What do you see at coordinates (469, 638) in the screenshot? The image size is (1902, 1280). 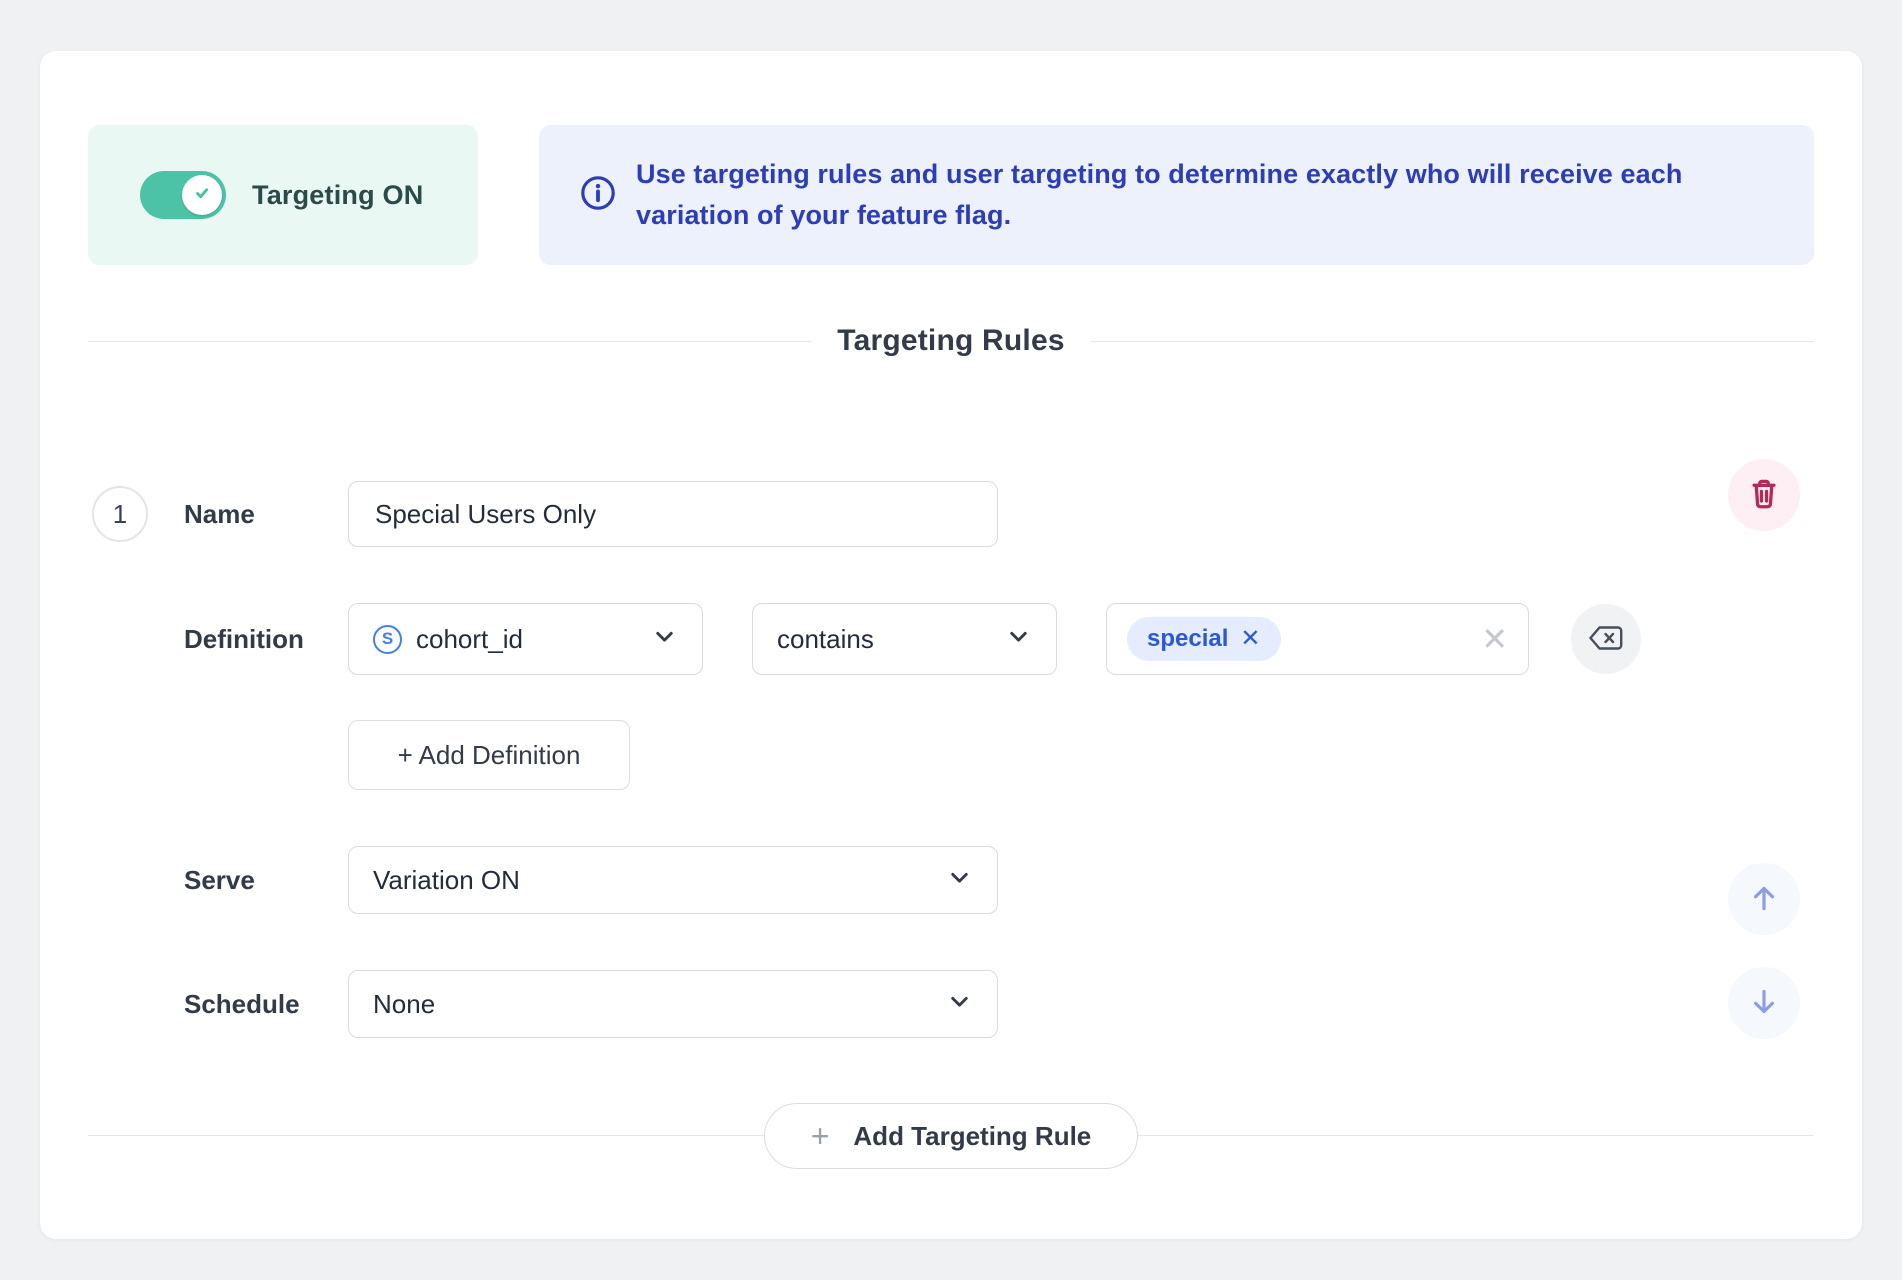 I see `definition-field-text: cohort_id` at bounding box center [469, 638].